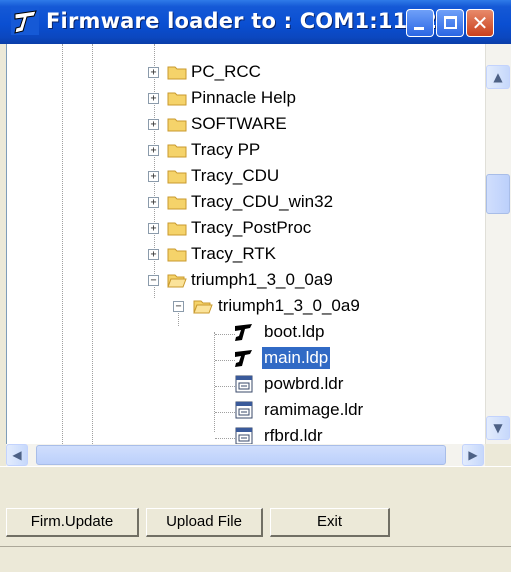  I want to click on tree-item-label: boot.ldp, so click(294, 331).